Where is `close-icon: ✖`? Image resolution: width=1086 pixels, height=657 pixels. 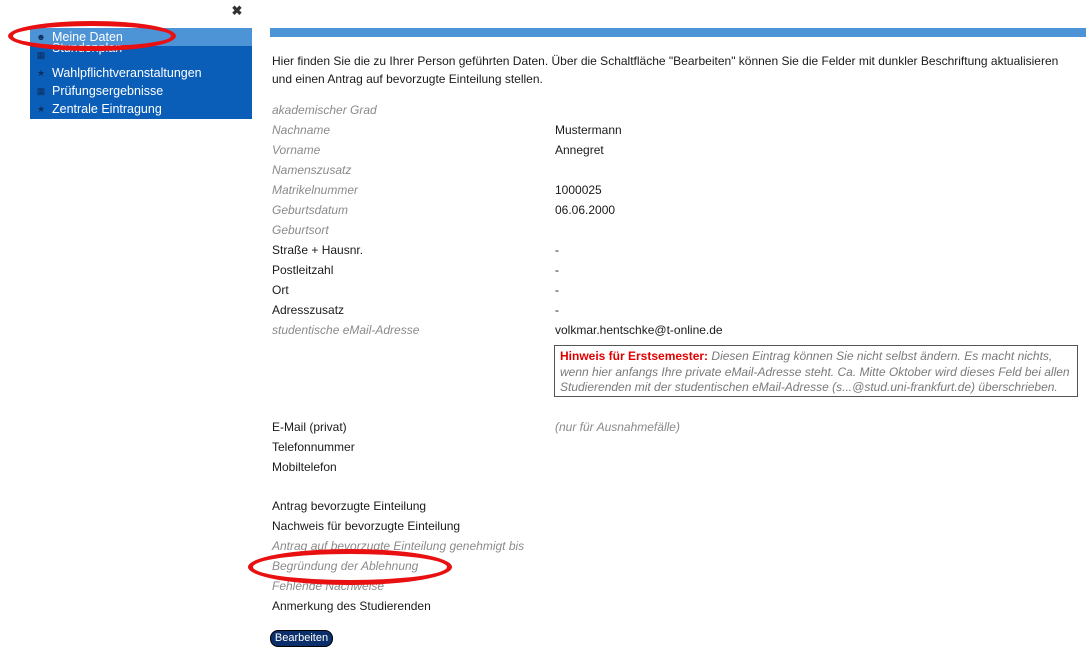
close-icon: ✖ is located at coordinates (237, 11).